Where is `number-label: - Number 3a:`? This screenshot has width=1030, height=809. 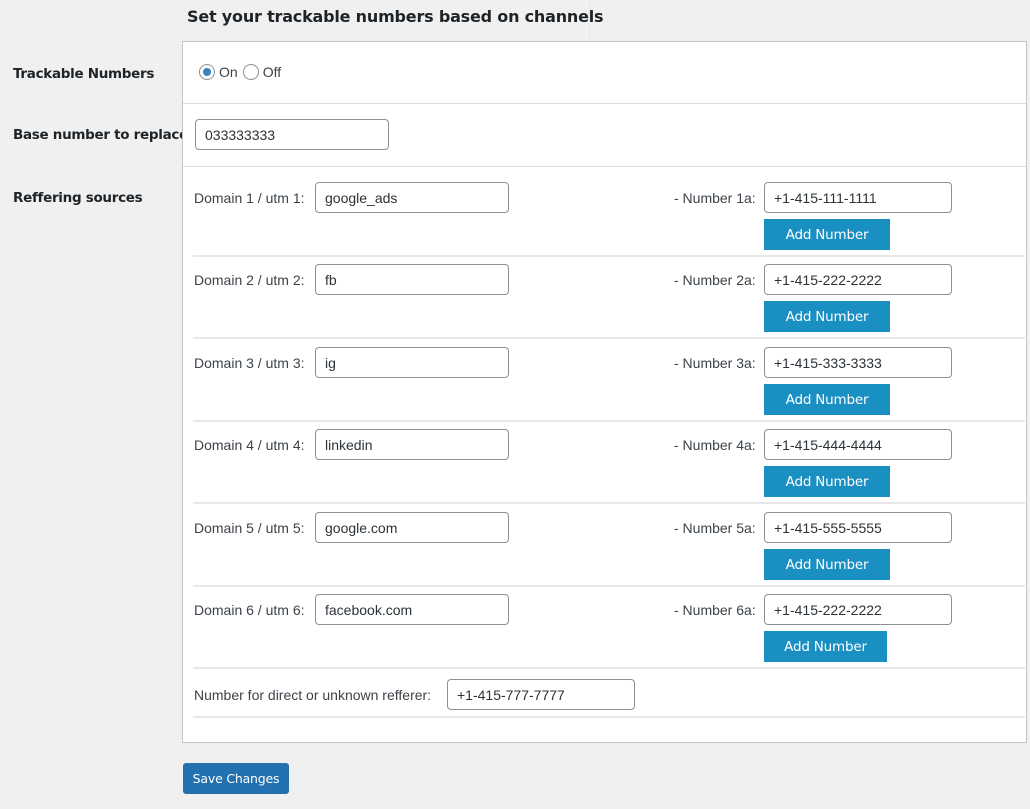 number-label: - Number 3a: is located at coordinates (715, 363).